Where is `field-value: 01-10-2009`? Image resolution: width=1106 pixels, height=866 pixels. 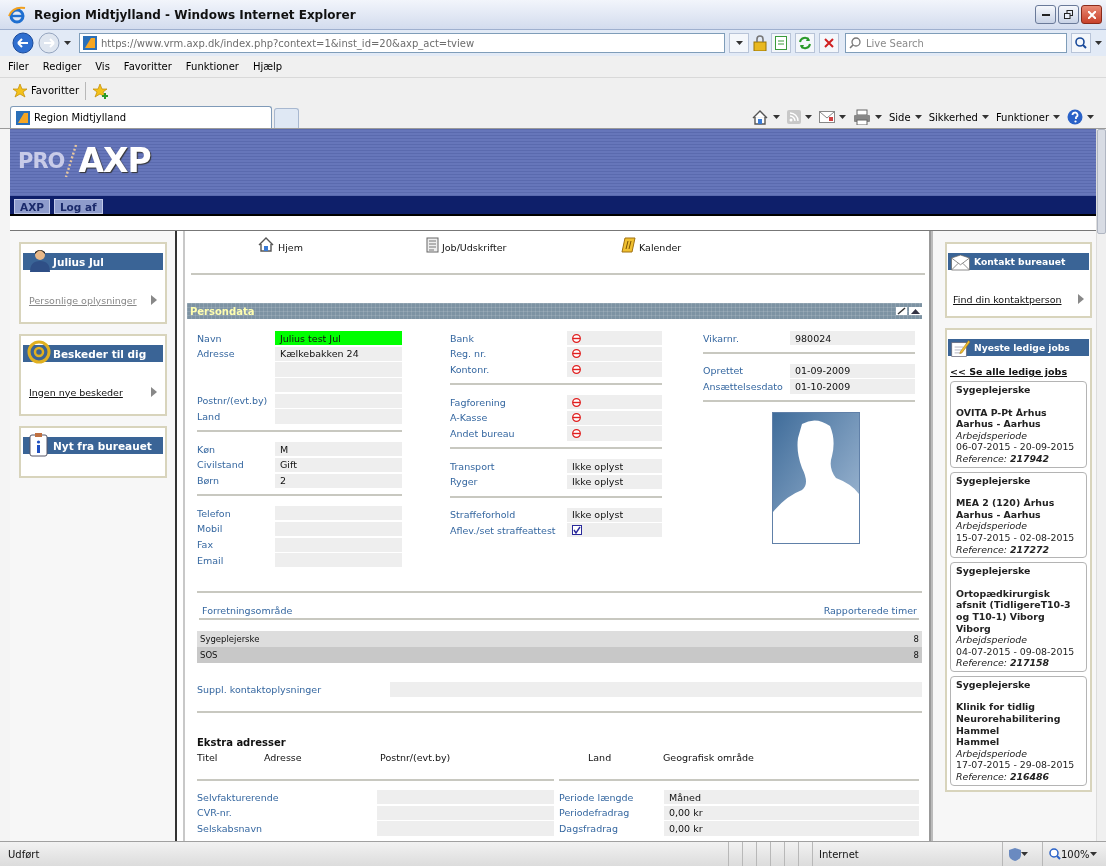 field-value: 01-10-2009 is located at coordinates (852, 386).